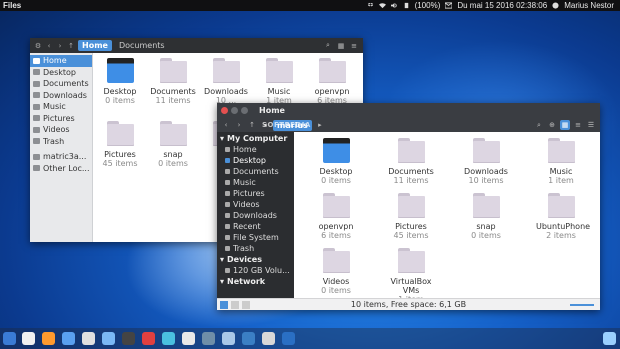  Describe the element at coordinates (142, 45) in the screenshot. I see `breadcrumb-documents: Documents` at that location.